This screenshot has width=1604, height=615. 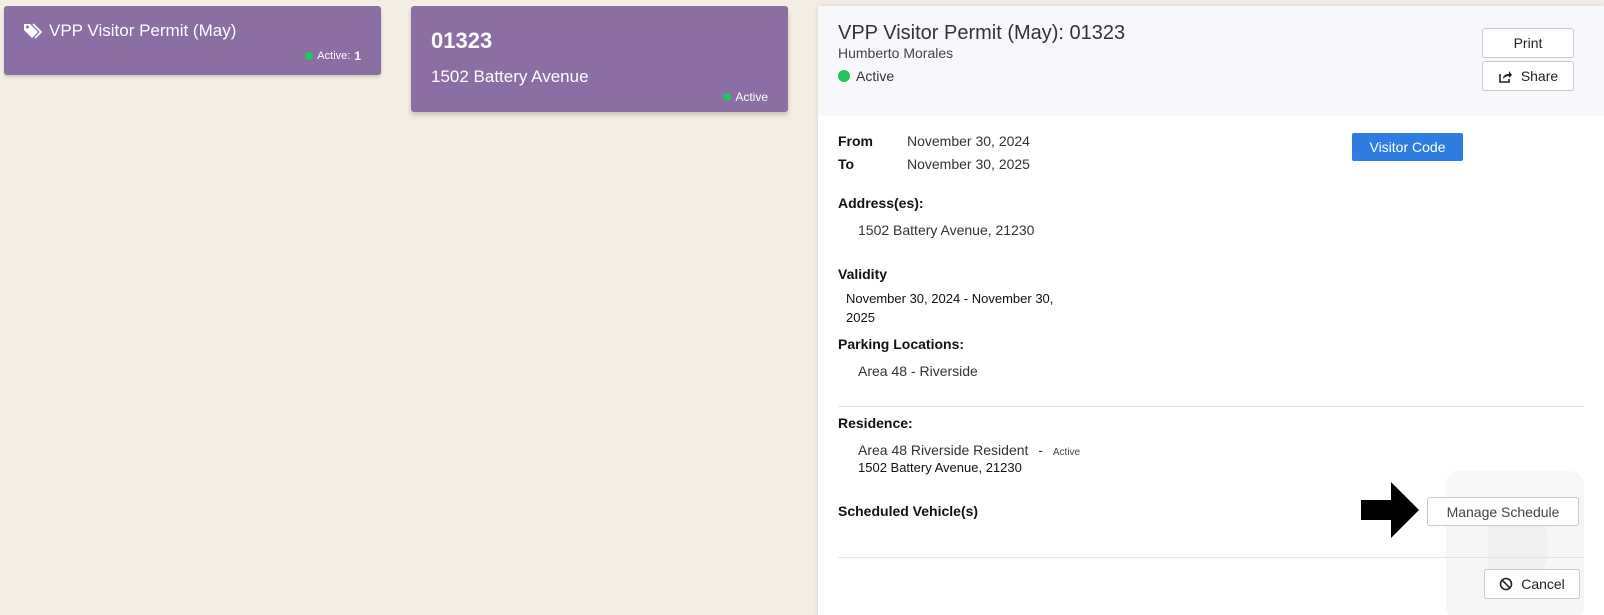 I want to click on permit-type-card: VPP Visitor Permit (May) Active: 1, so click(x=192, y=40).